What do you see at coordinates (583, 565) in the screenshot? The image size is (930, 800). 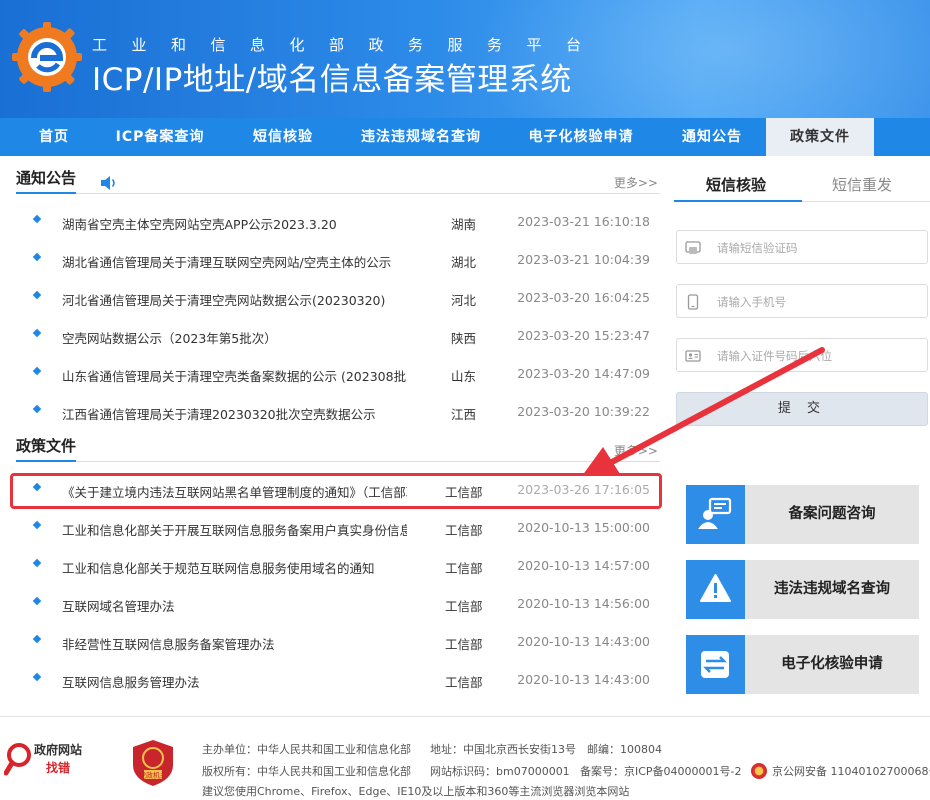 I see `policy-item-date: 2020-10-13 14:57:00` at bounding box center [583, 565].